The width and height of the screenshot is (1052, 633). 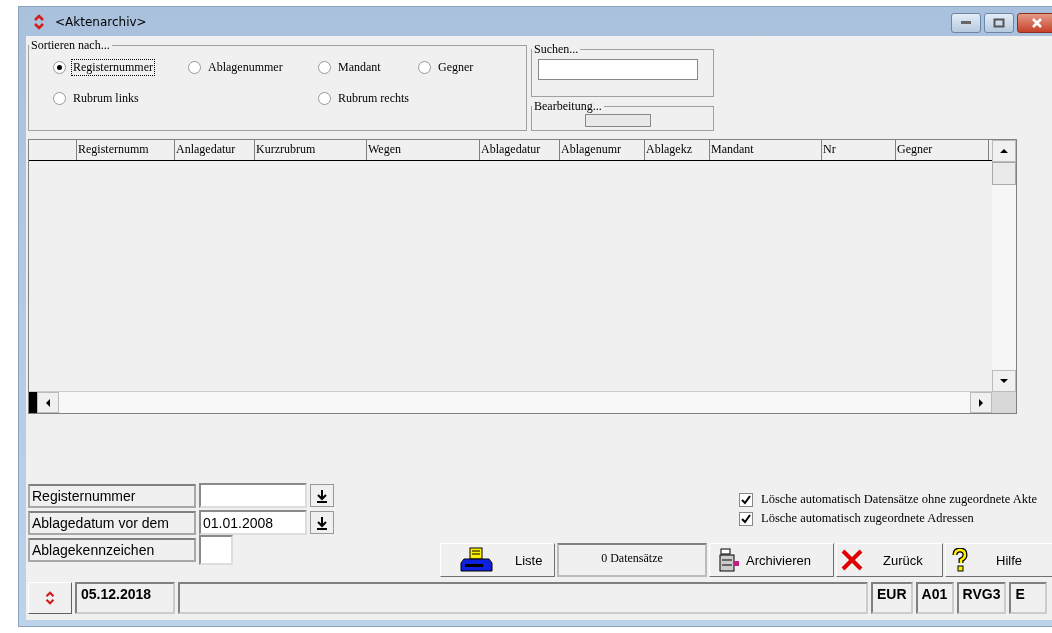 I want to click on scroll-right-button, so click(x=981, y=402).